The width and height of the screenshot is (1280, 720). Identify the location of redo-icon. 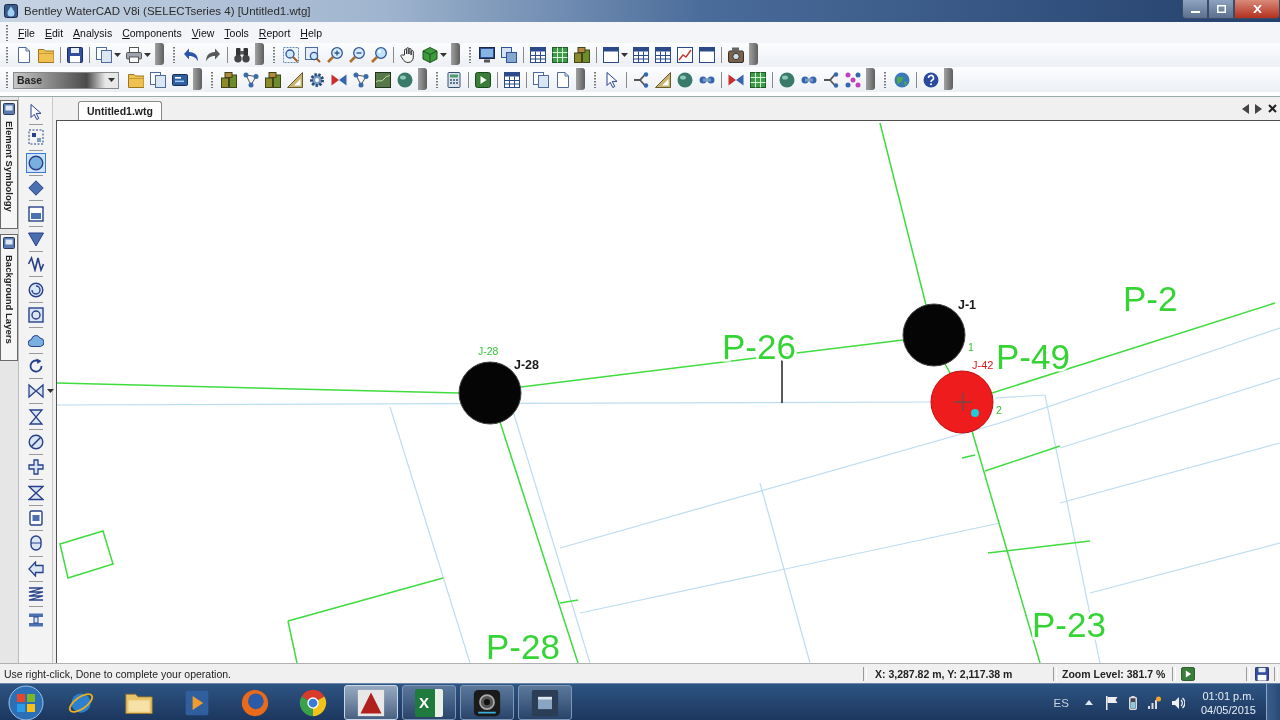
(213, 55).